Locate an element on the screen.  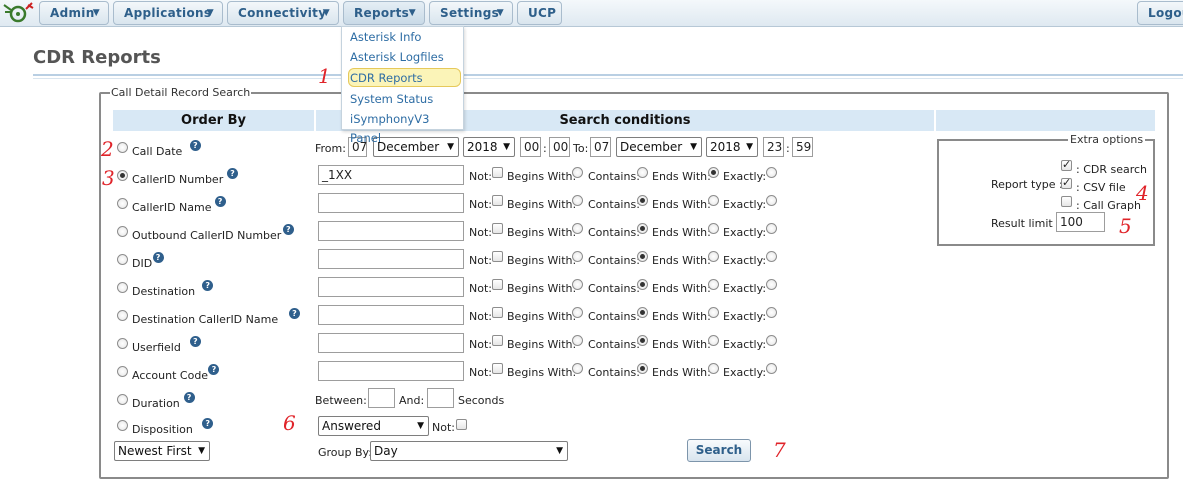
duration-min-input is located at coordinates (381, 398).